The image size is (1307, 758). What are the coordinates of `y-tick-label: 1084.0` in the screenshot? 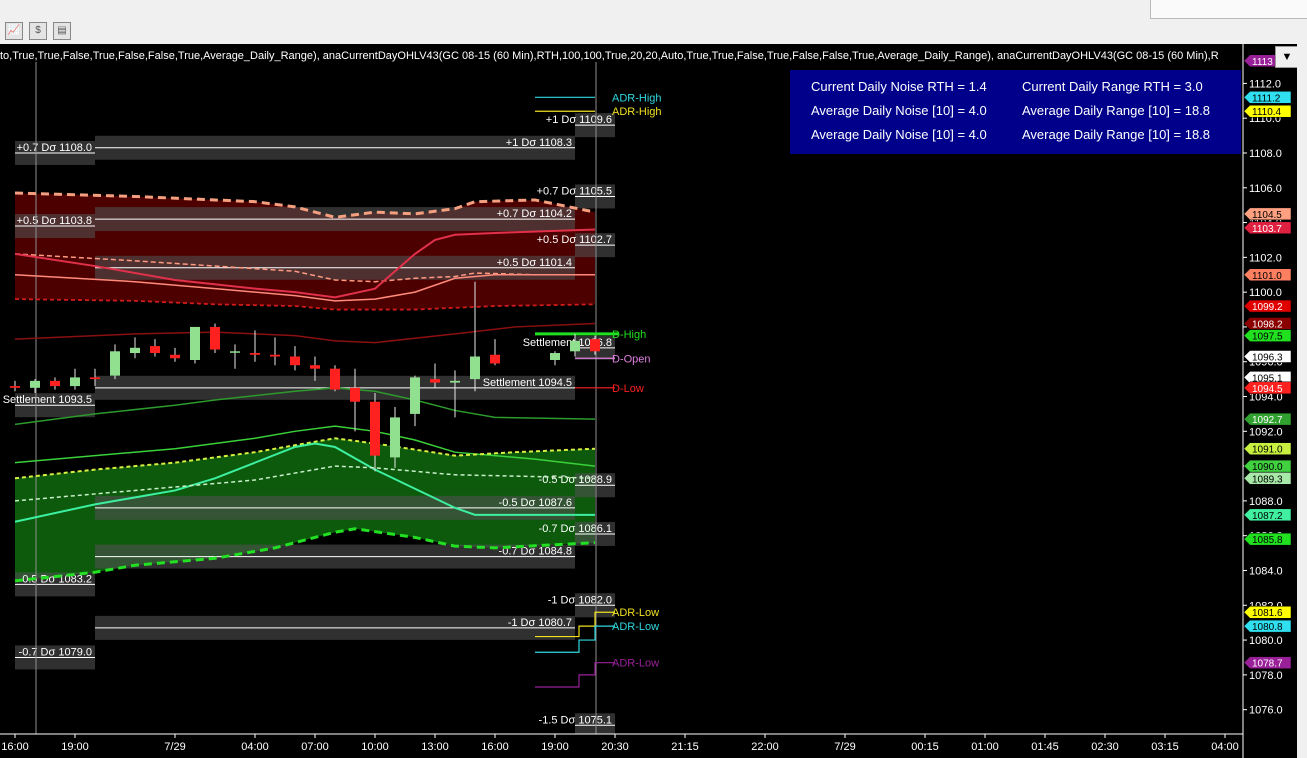 It's located at (1266, 571).